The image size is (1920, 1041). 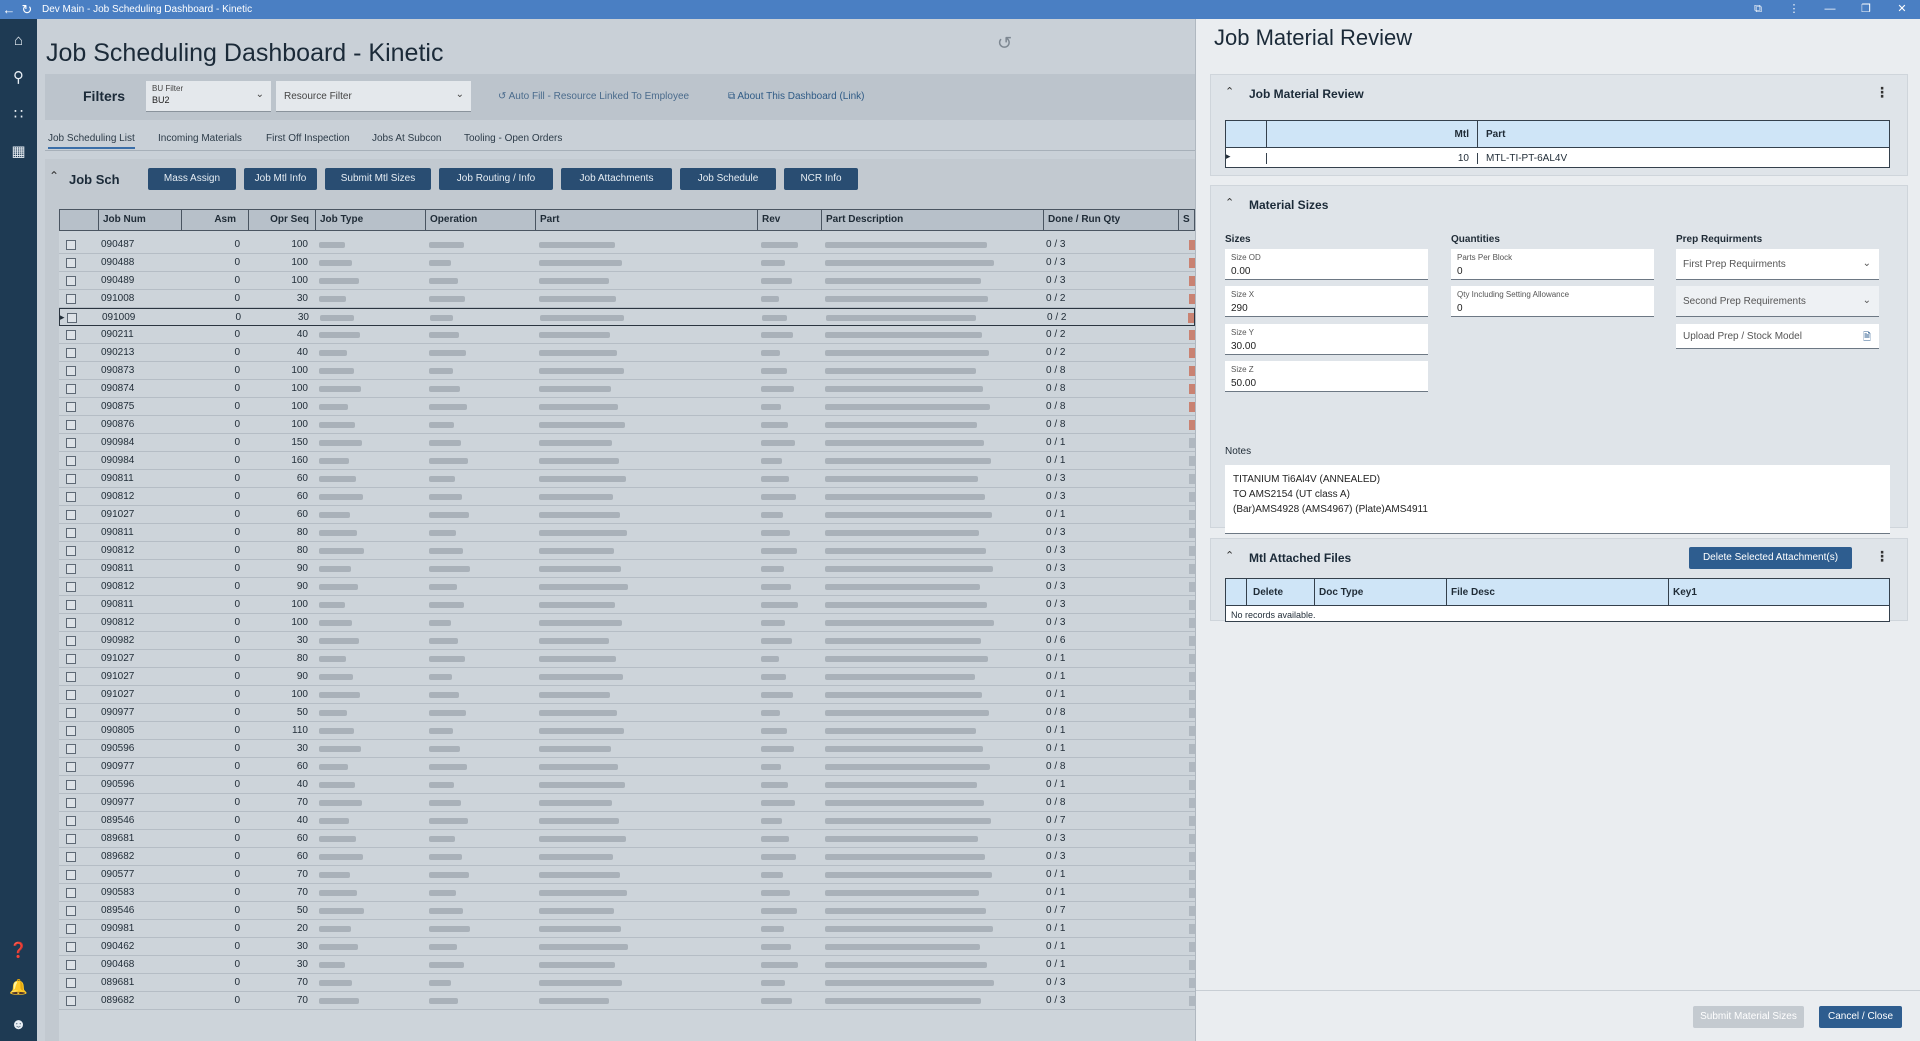 I want to click on tab-incoming-materials: Incoming Materials, so click(x=200, y=138).